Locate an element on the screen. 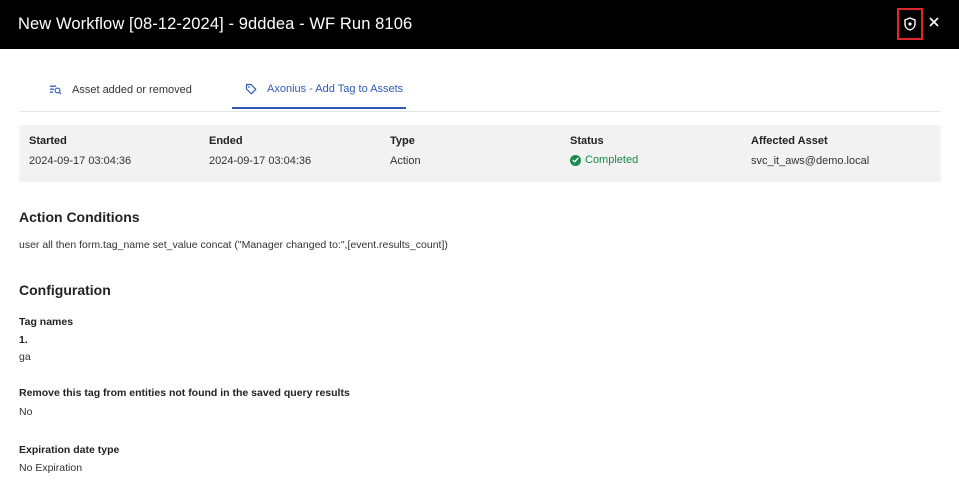 Image resolution: width=959 pixels, height=494 pixels. tag-item-index: 1. is located at coordinates (23, 340).